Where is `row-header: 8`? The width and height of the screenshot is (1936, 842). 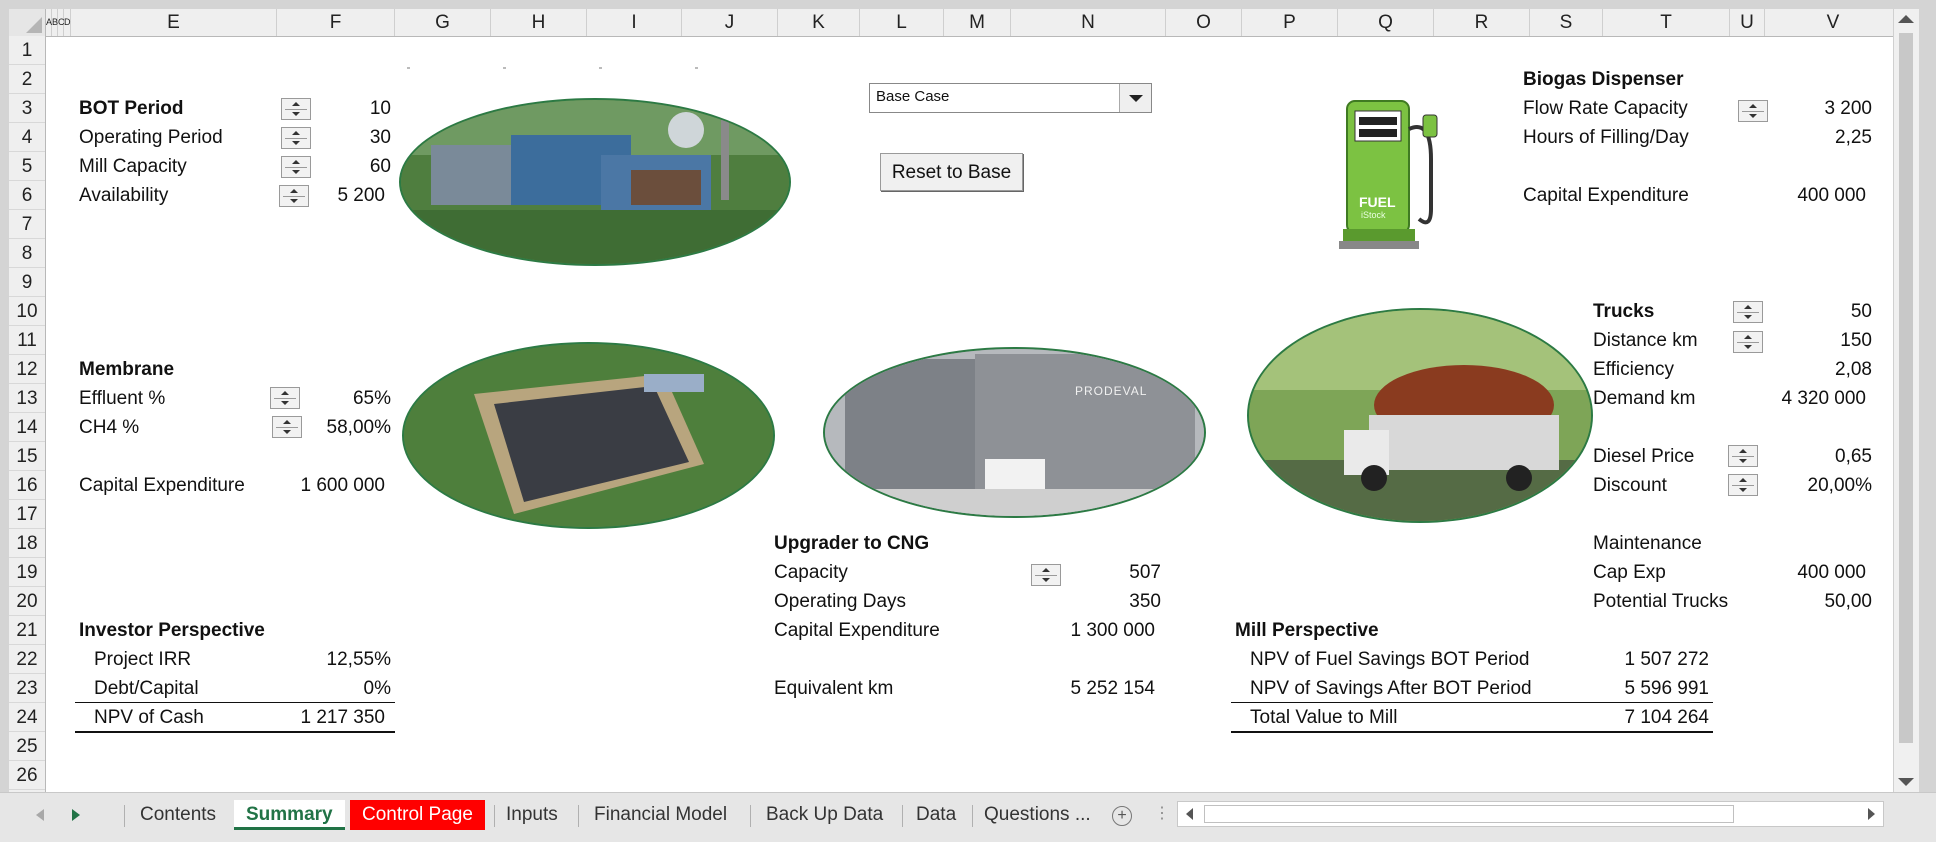
row-header: 8 is located at coordinates (27, 253).